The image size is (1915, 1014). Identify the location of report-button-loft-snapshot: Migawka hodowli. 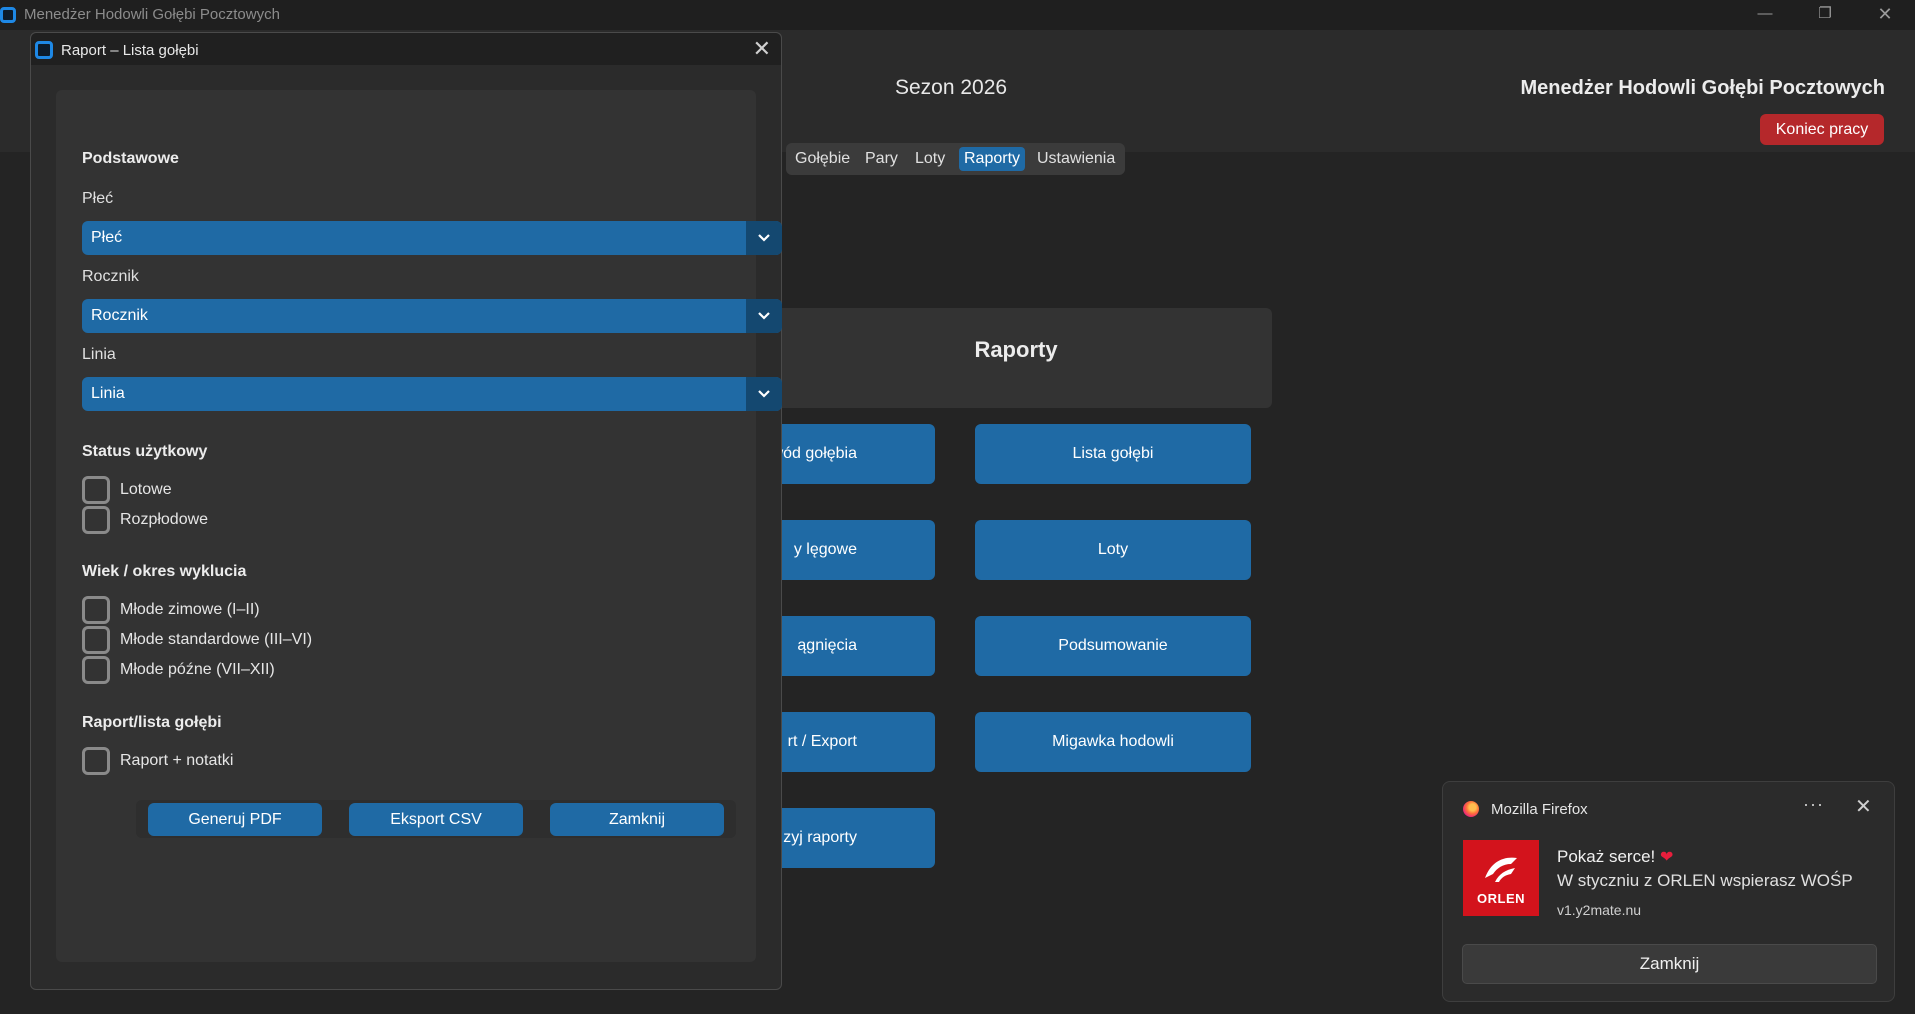
(1113, 742).